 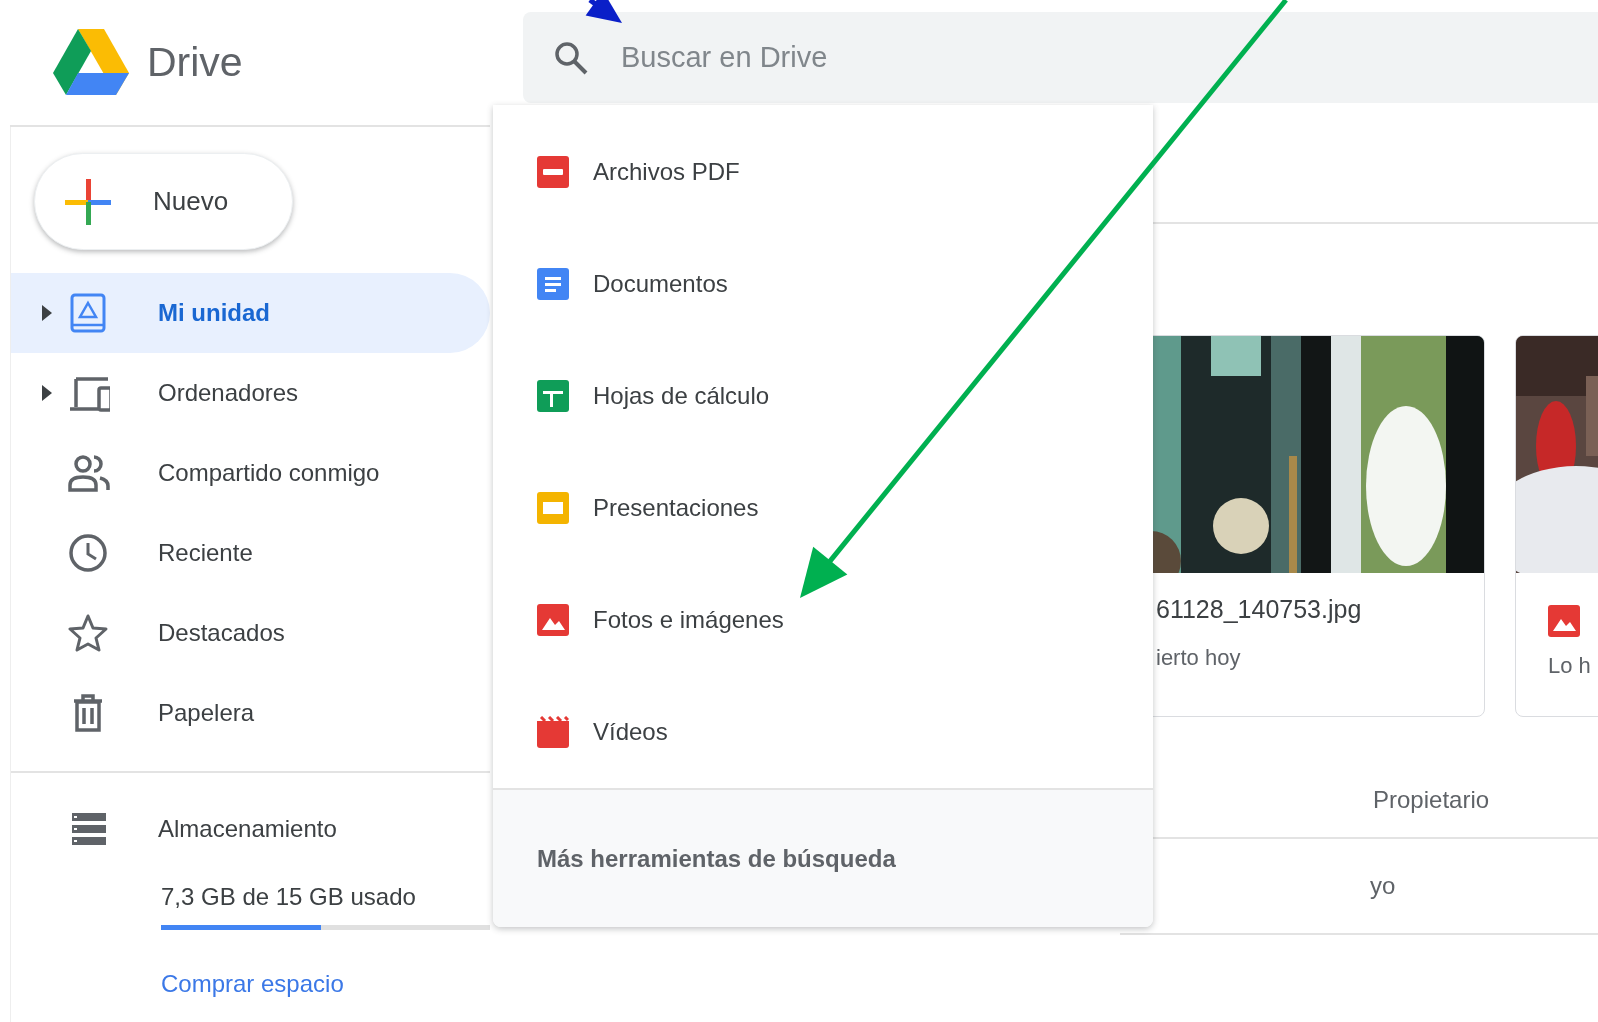 I want to click on table-cell: yo, so click(x=1383, y=886).